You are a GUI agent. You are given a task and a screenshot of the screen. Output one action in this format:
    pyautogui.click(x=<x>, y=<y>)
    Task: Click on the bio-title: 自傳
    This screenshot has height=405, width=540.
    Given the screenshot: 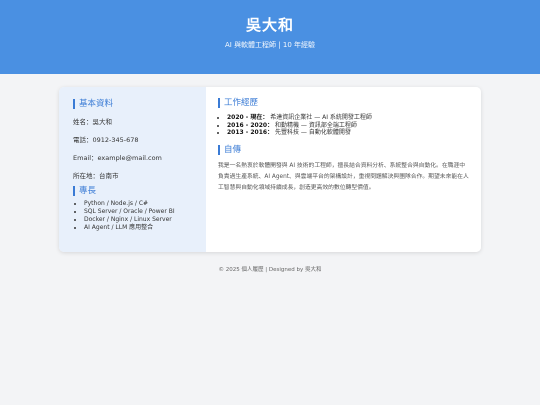 What is the action you would take?
    pyautogui.click(x=229, y=150)
    